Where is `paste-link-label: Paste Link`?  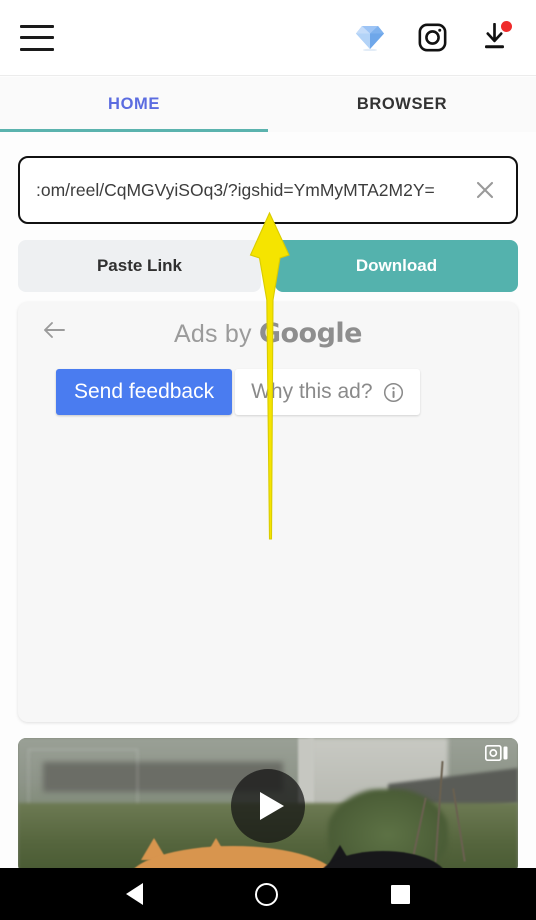 paste-link-label: Paste Link is located at coordinates (139, 265).